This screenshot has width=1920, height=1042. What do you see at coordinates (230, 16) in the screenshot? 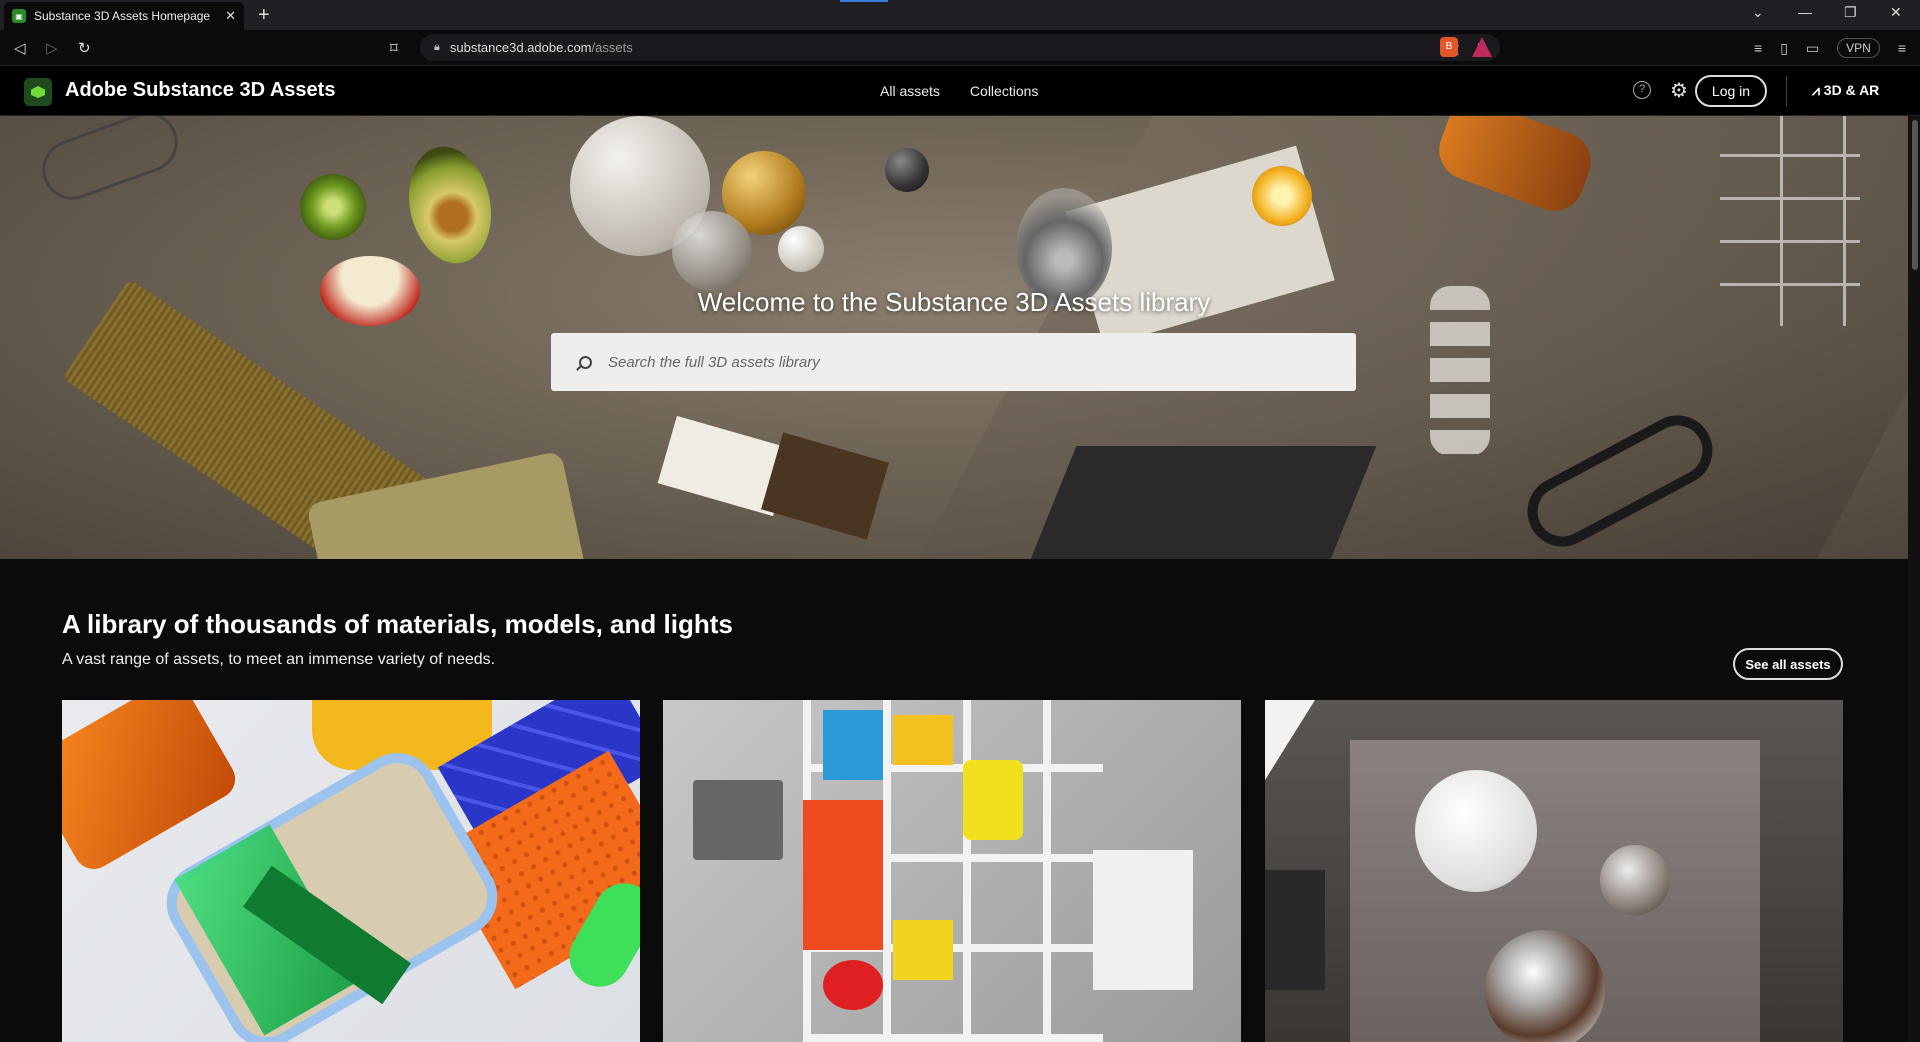
I see `tab-close-icon: ✕` at bounding box center [230, 16].